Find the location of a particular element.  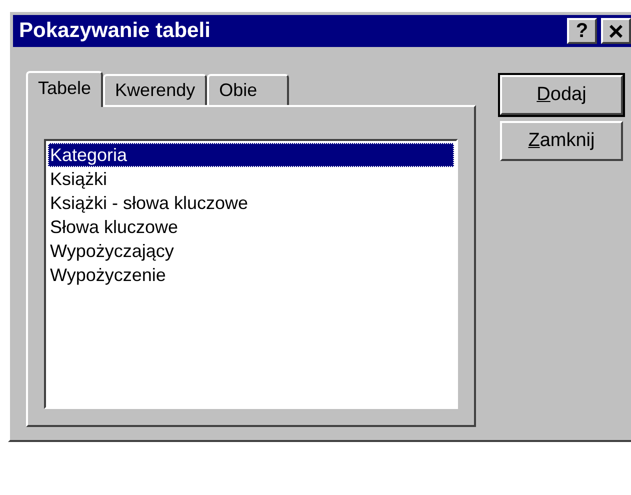

list-item: Wypożyczający is located at coordinates (251, 251).